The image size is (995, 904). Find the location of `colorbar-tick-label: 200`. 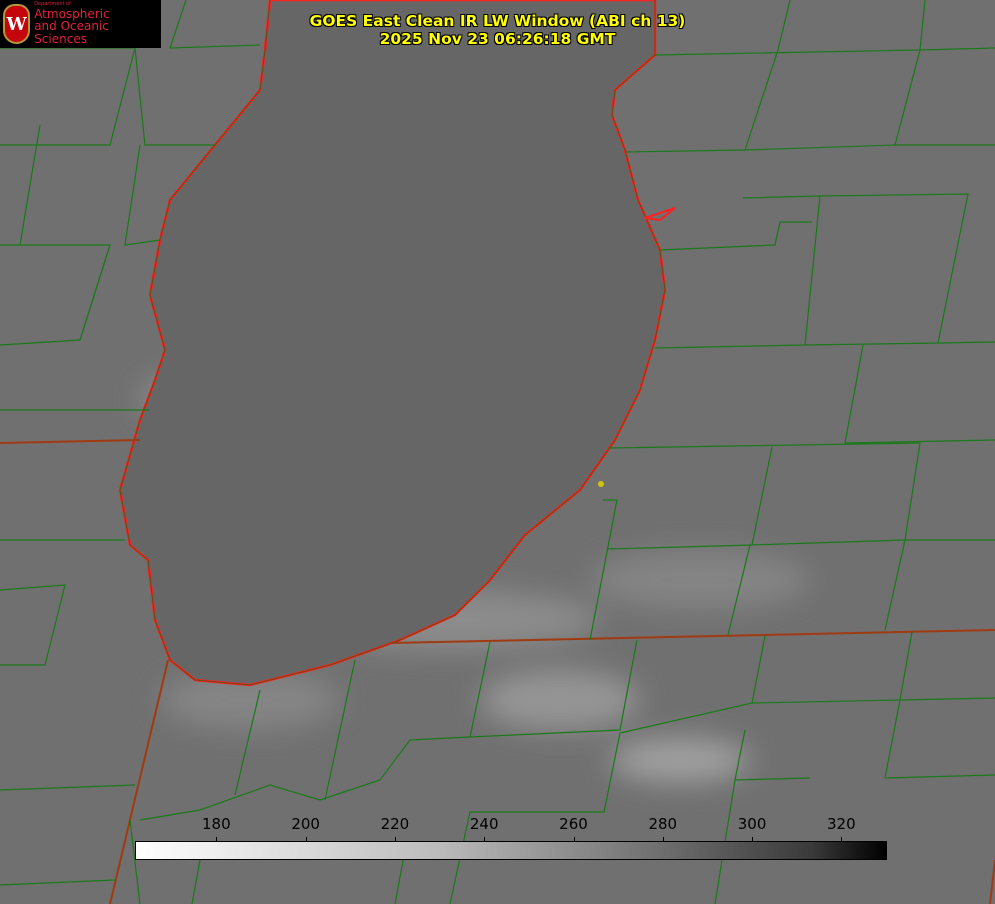

colorbar-tick-label: 200 is located at coordinates (305, 824).